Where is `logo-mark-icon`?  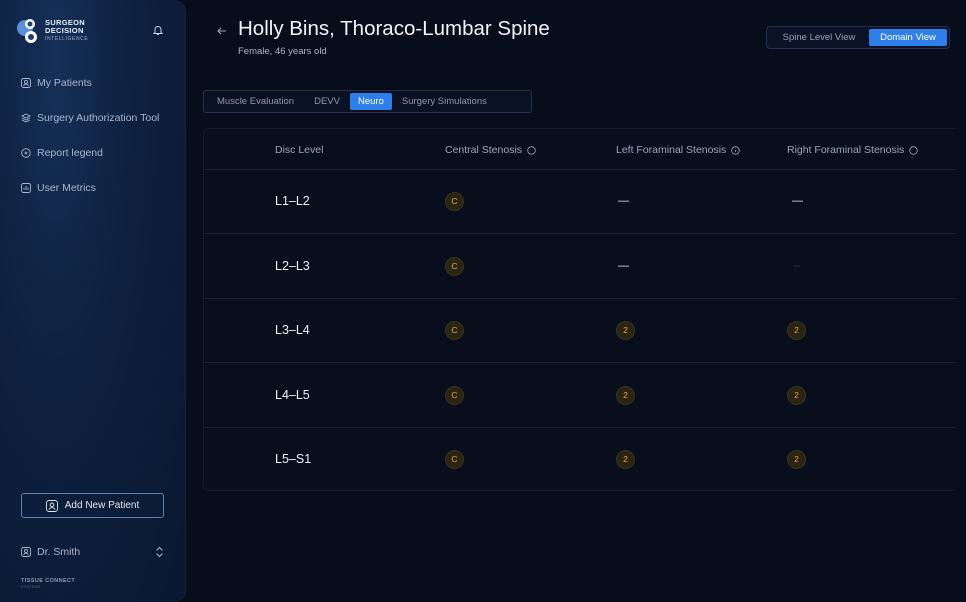 logo-mark-icon is located at coordinates (27, 31).